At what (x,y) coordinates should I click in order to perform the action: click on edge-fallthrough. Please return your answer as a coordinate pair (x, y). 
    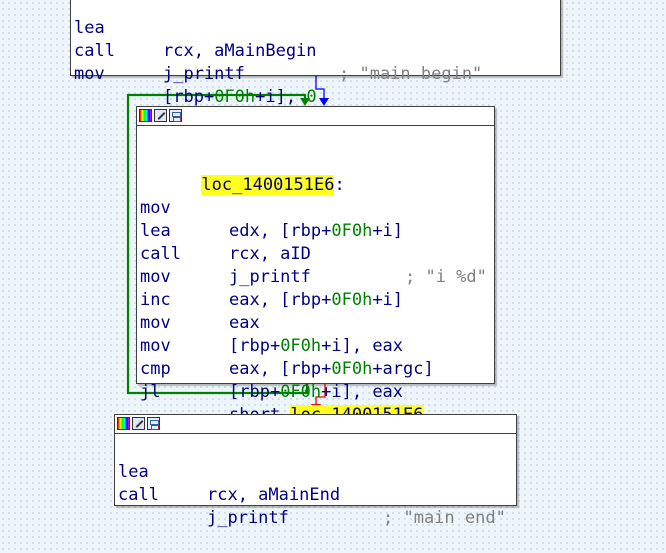
    Looking at the image, I should click on (320, 88).